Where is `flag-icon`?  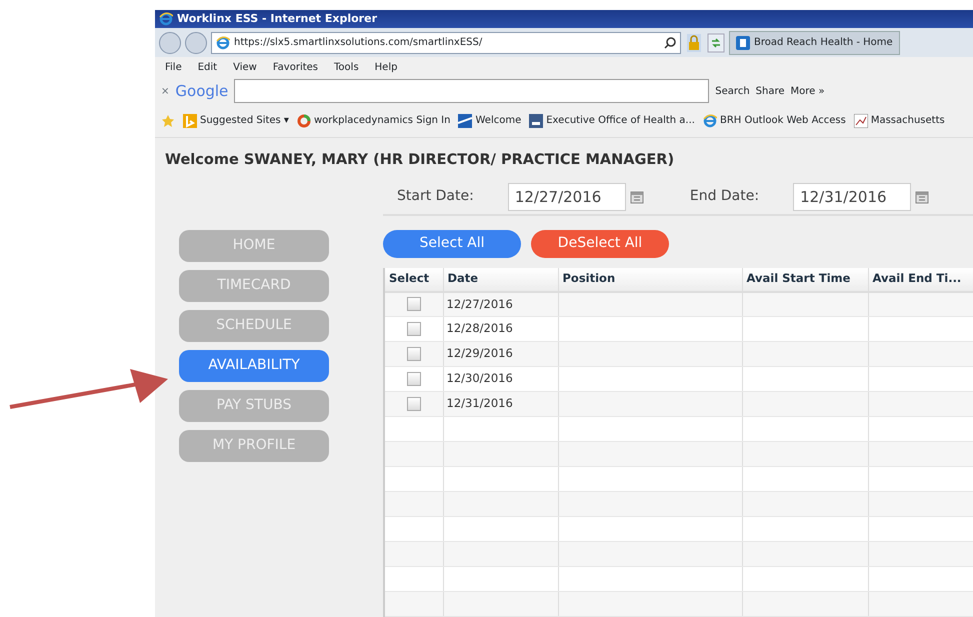 flag-icon is located at coordinates (465, 121).